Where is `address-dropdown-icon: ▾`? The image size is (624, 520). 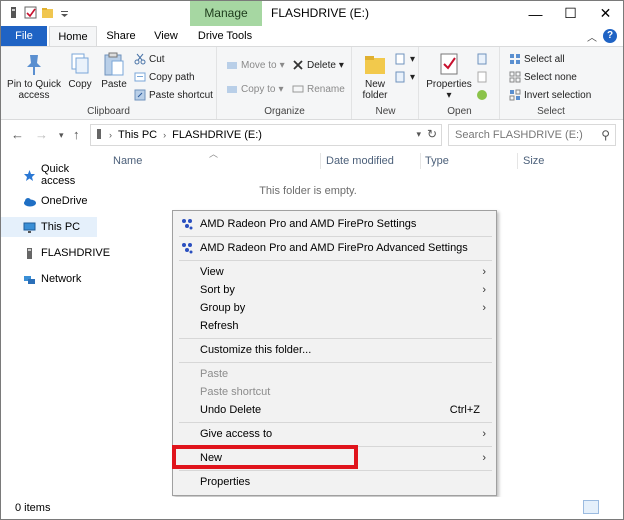
address-dropdown-icon: ▾ is located at coordinates (418, 134).